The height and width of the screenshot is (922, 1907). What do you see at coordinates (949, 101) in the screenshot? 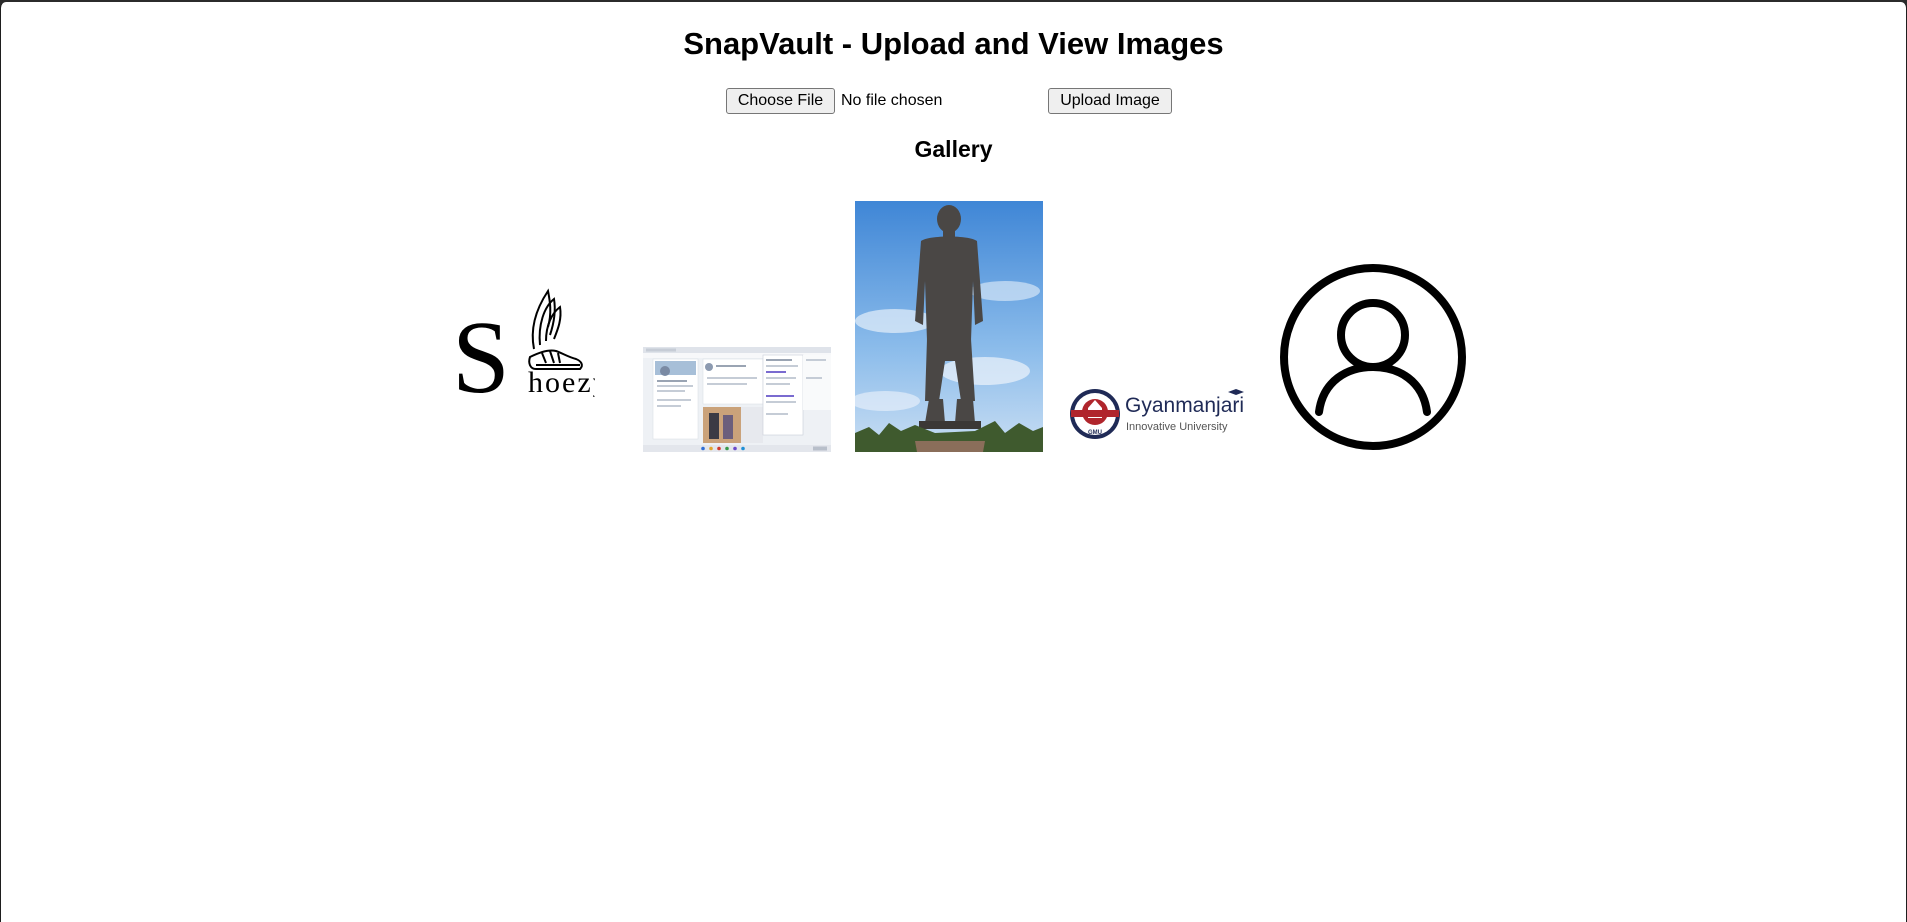
I see `upload-form: Choose File No file chosen Upload Image` at bounding box center [949, 101].